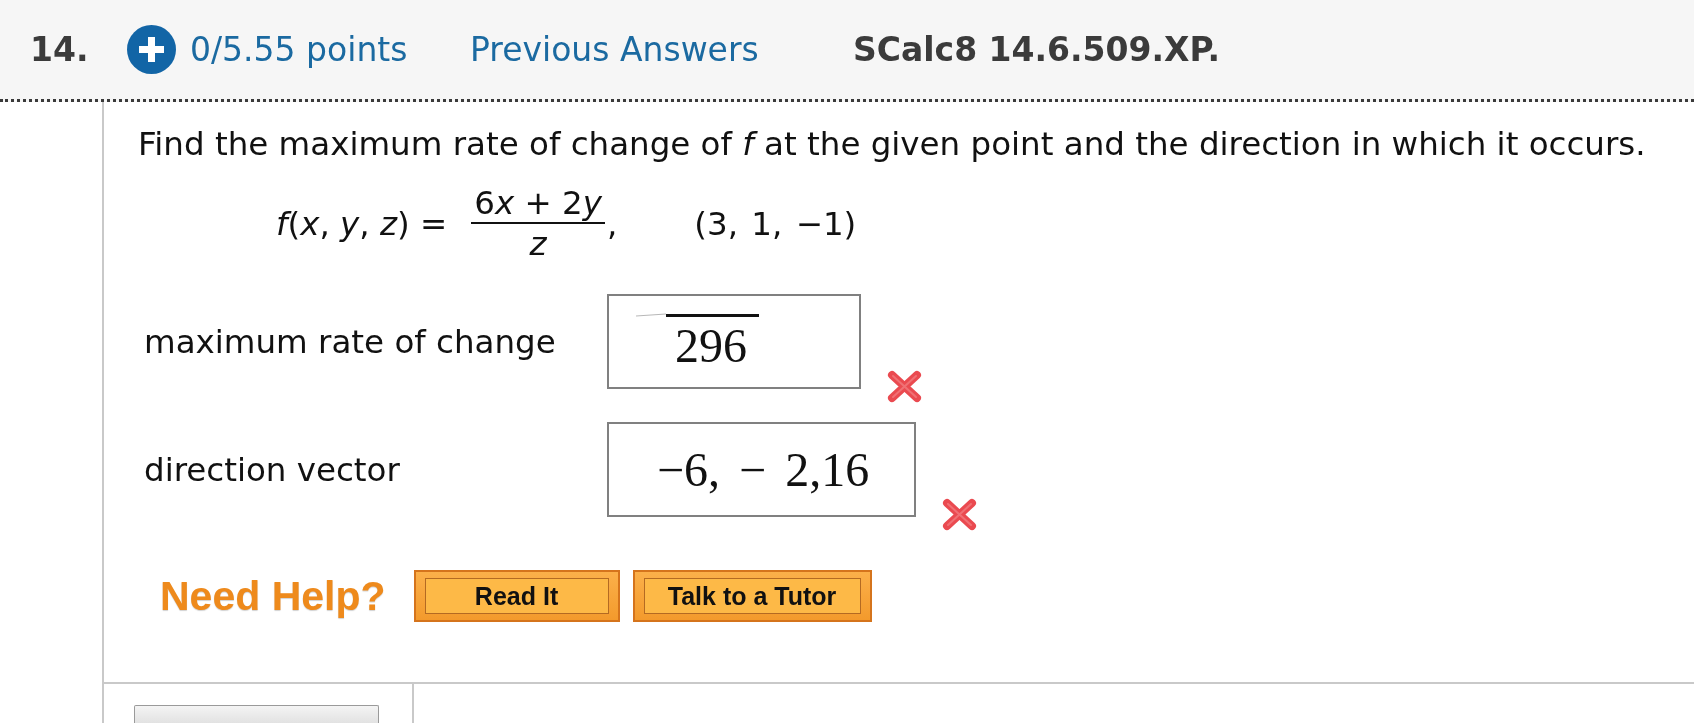  Describe the element at coordinates (1037, 49) in the screenshot. I see `question-source: SCalc8 14.6.509.XP.` at that location.